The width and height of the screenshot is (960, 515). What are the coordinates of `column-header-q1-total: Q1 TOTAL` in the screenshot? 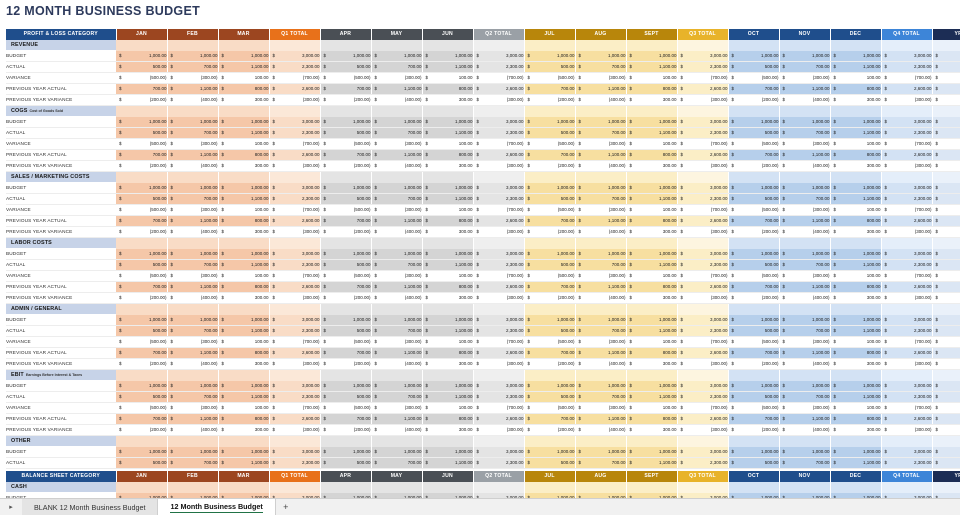 It's located at (295, 34).